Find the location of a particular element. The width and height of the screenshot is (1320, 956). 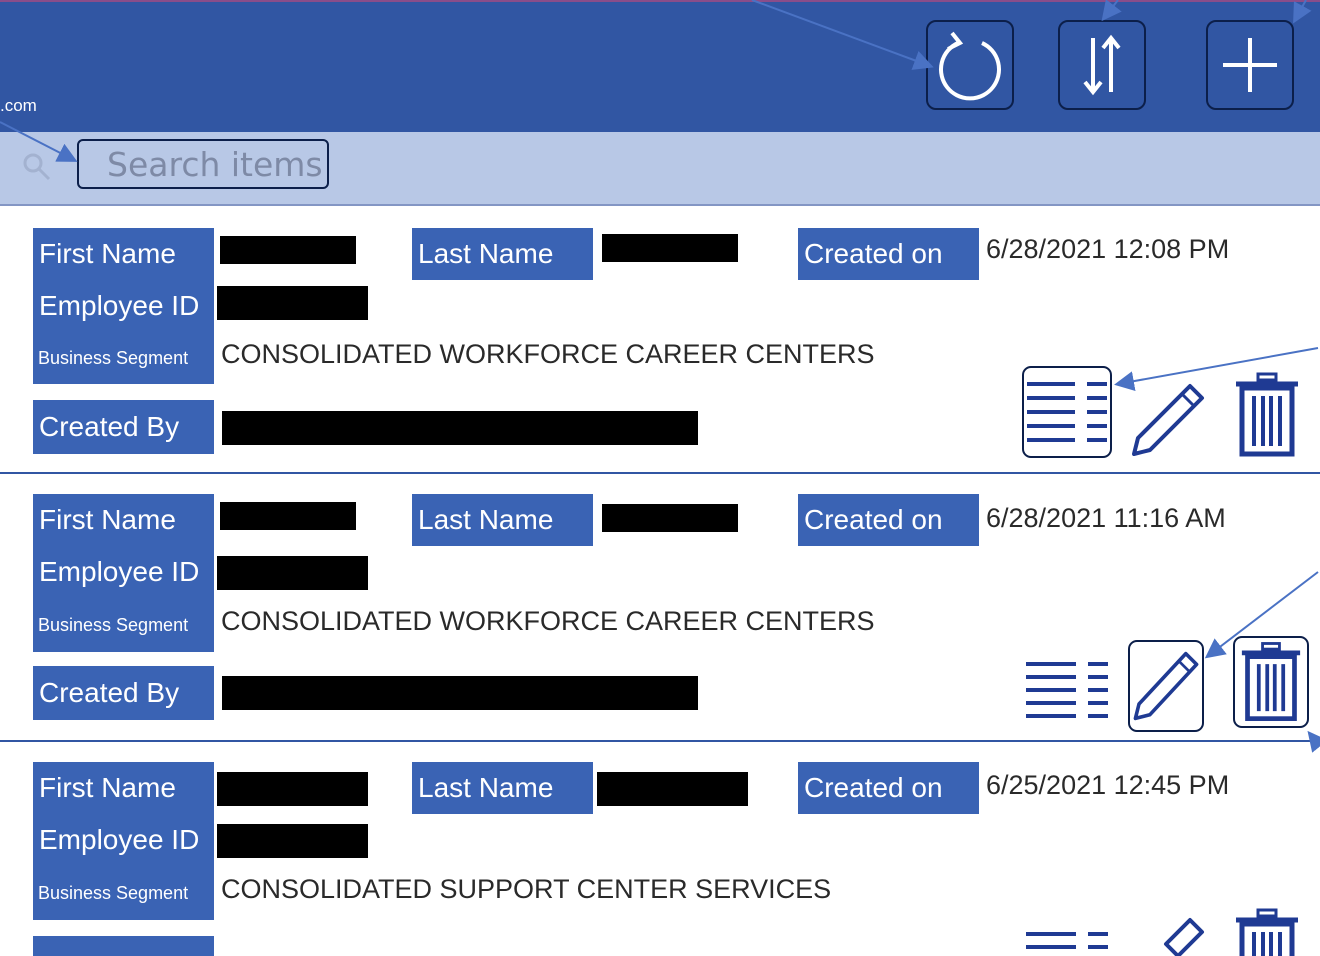

refresh-icon is located at coordinates (970, 66).